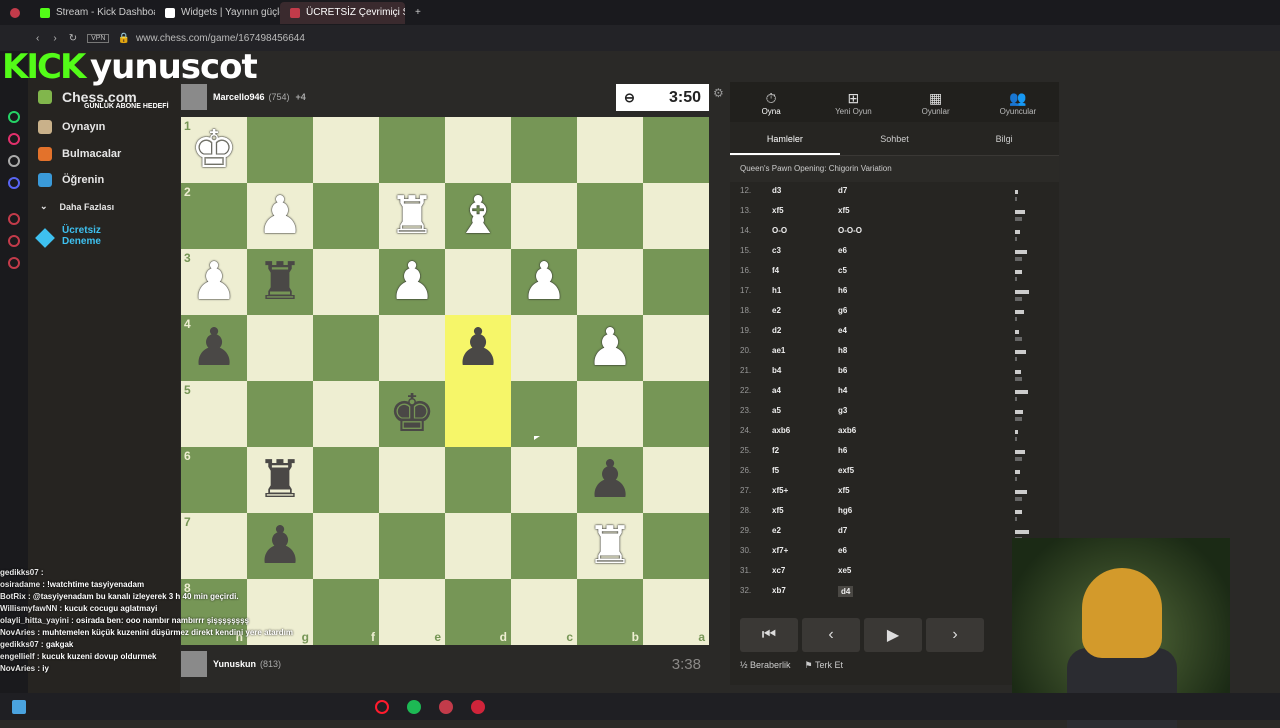  I want to click on white-move: ae1, so click(778, 350).